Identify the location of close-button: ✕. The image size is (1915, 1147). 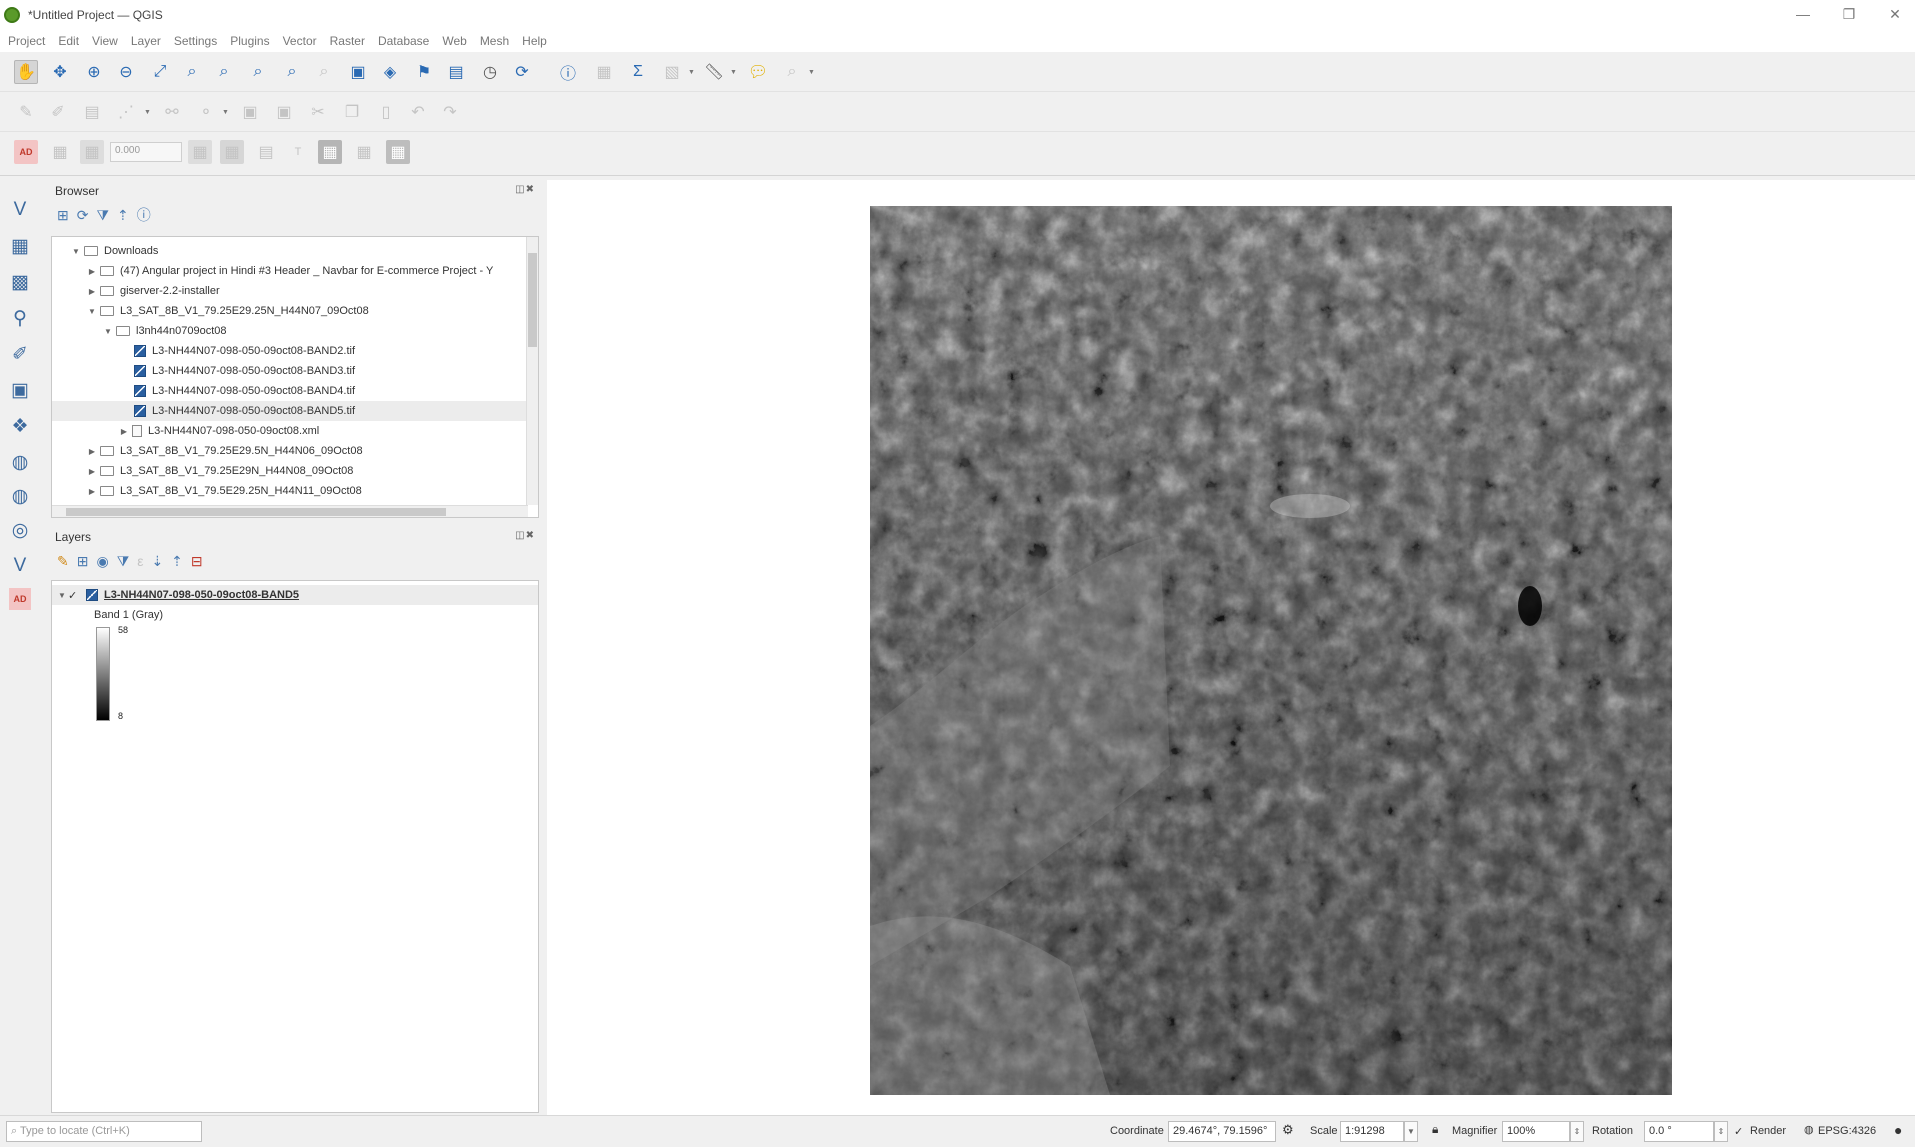
(1895, 14).